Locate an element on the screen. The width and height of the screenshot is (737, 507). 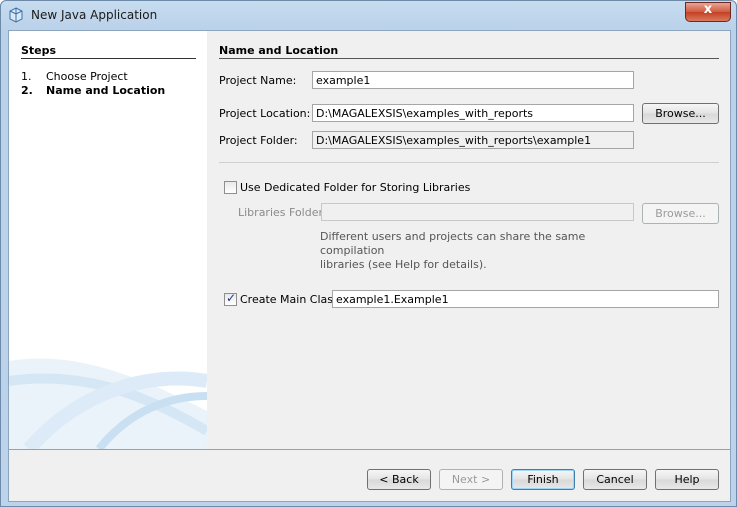
project-name-input: example1 is located at coordinates (473, 80).